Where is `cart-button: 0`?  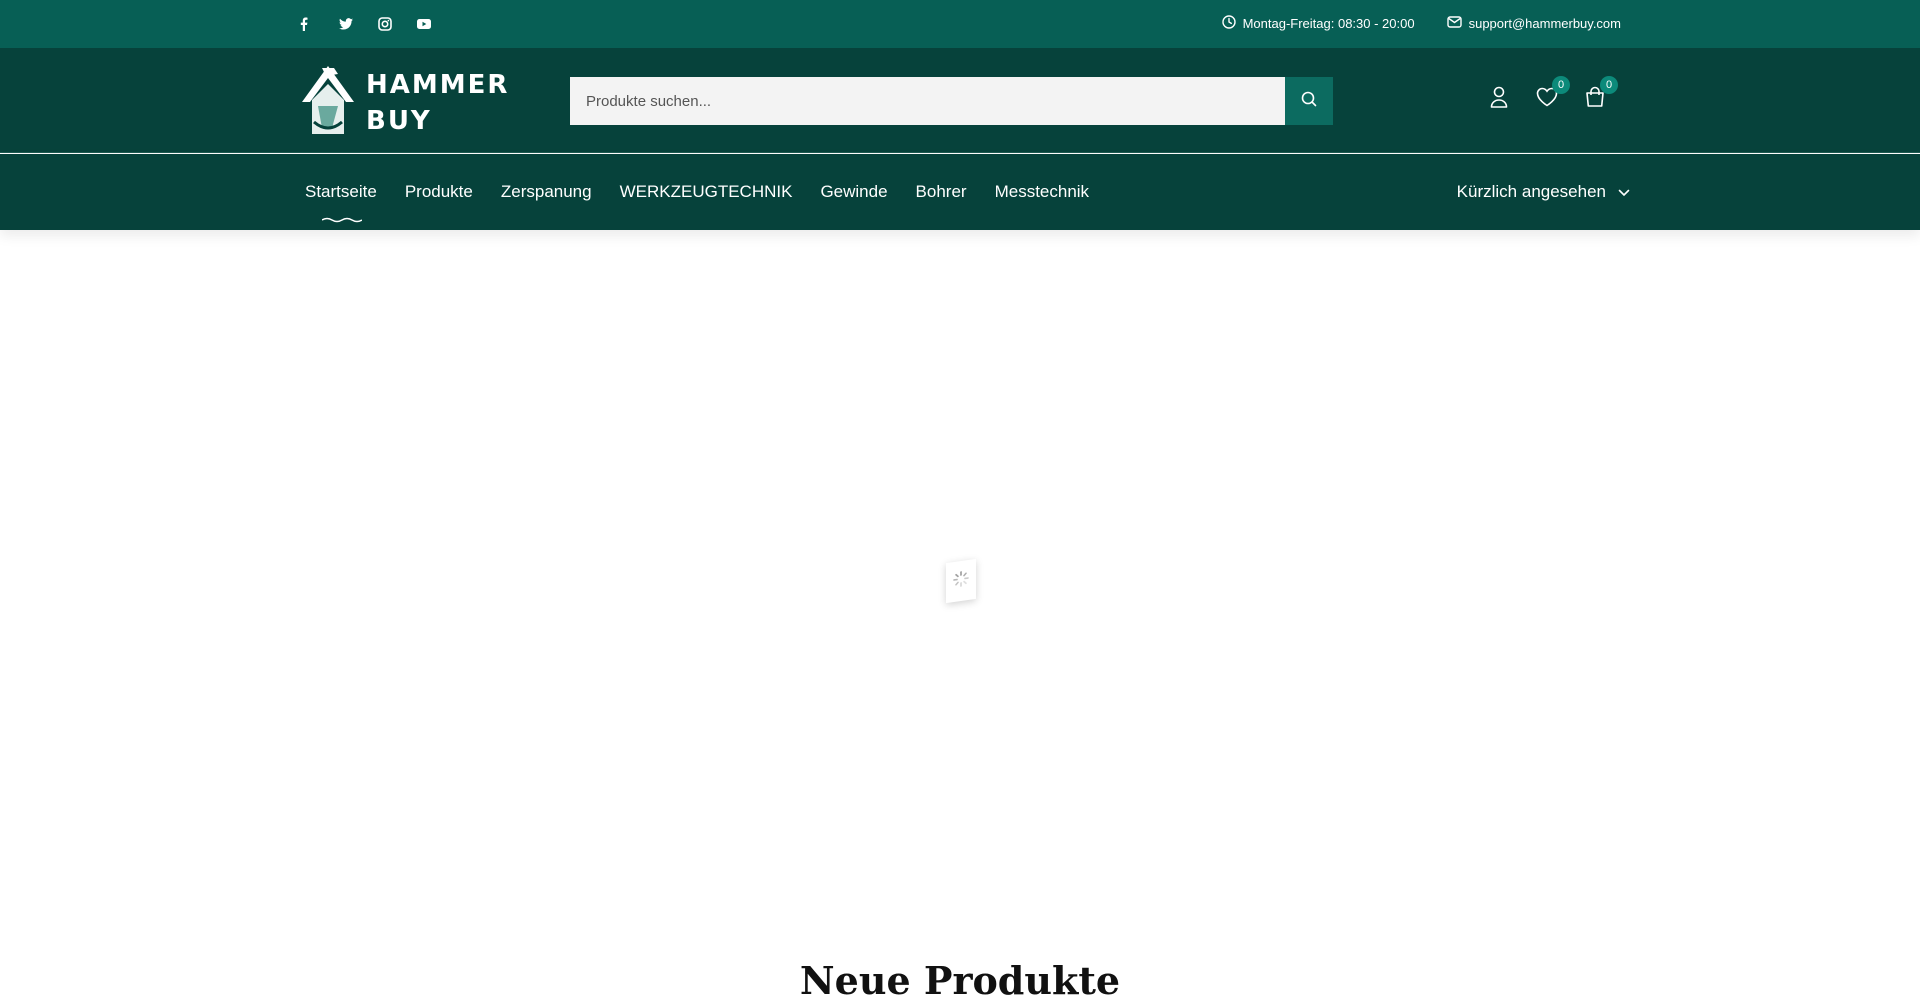
cart-button: 0 is located at coordinates (1595, 99).